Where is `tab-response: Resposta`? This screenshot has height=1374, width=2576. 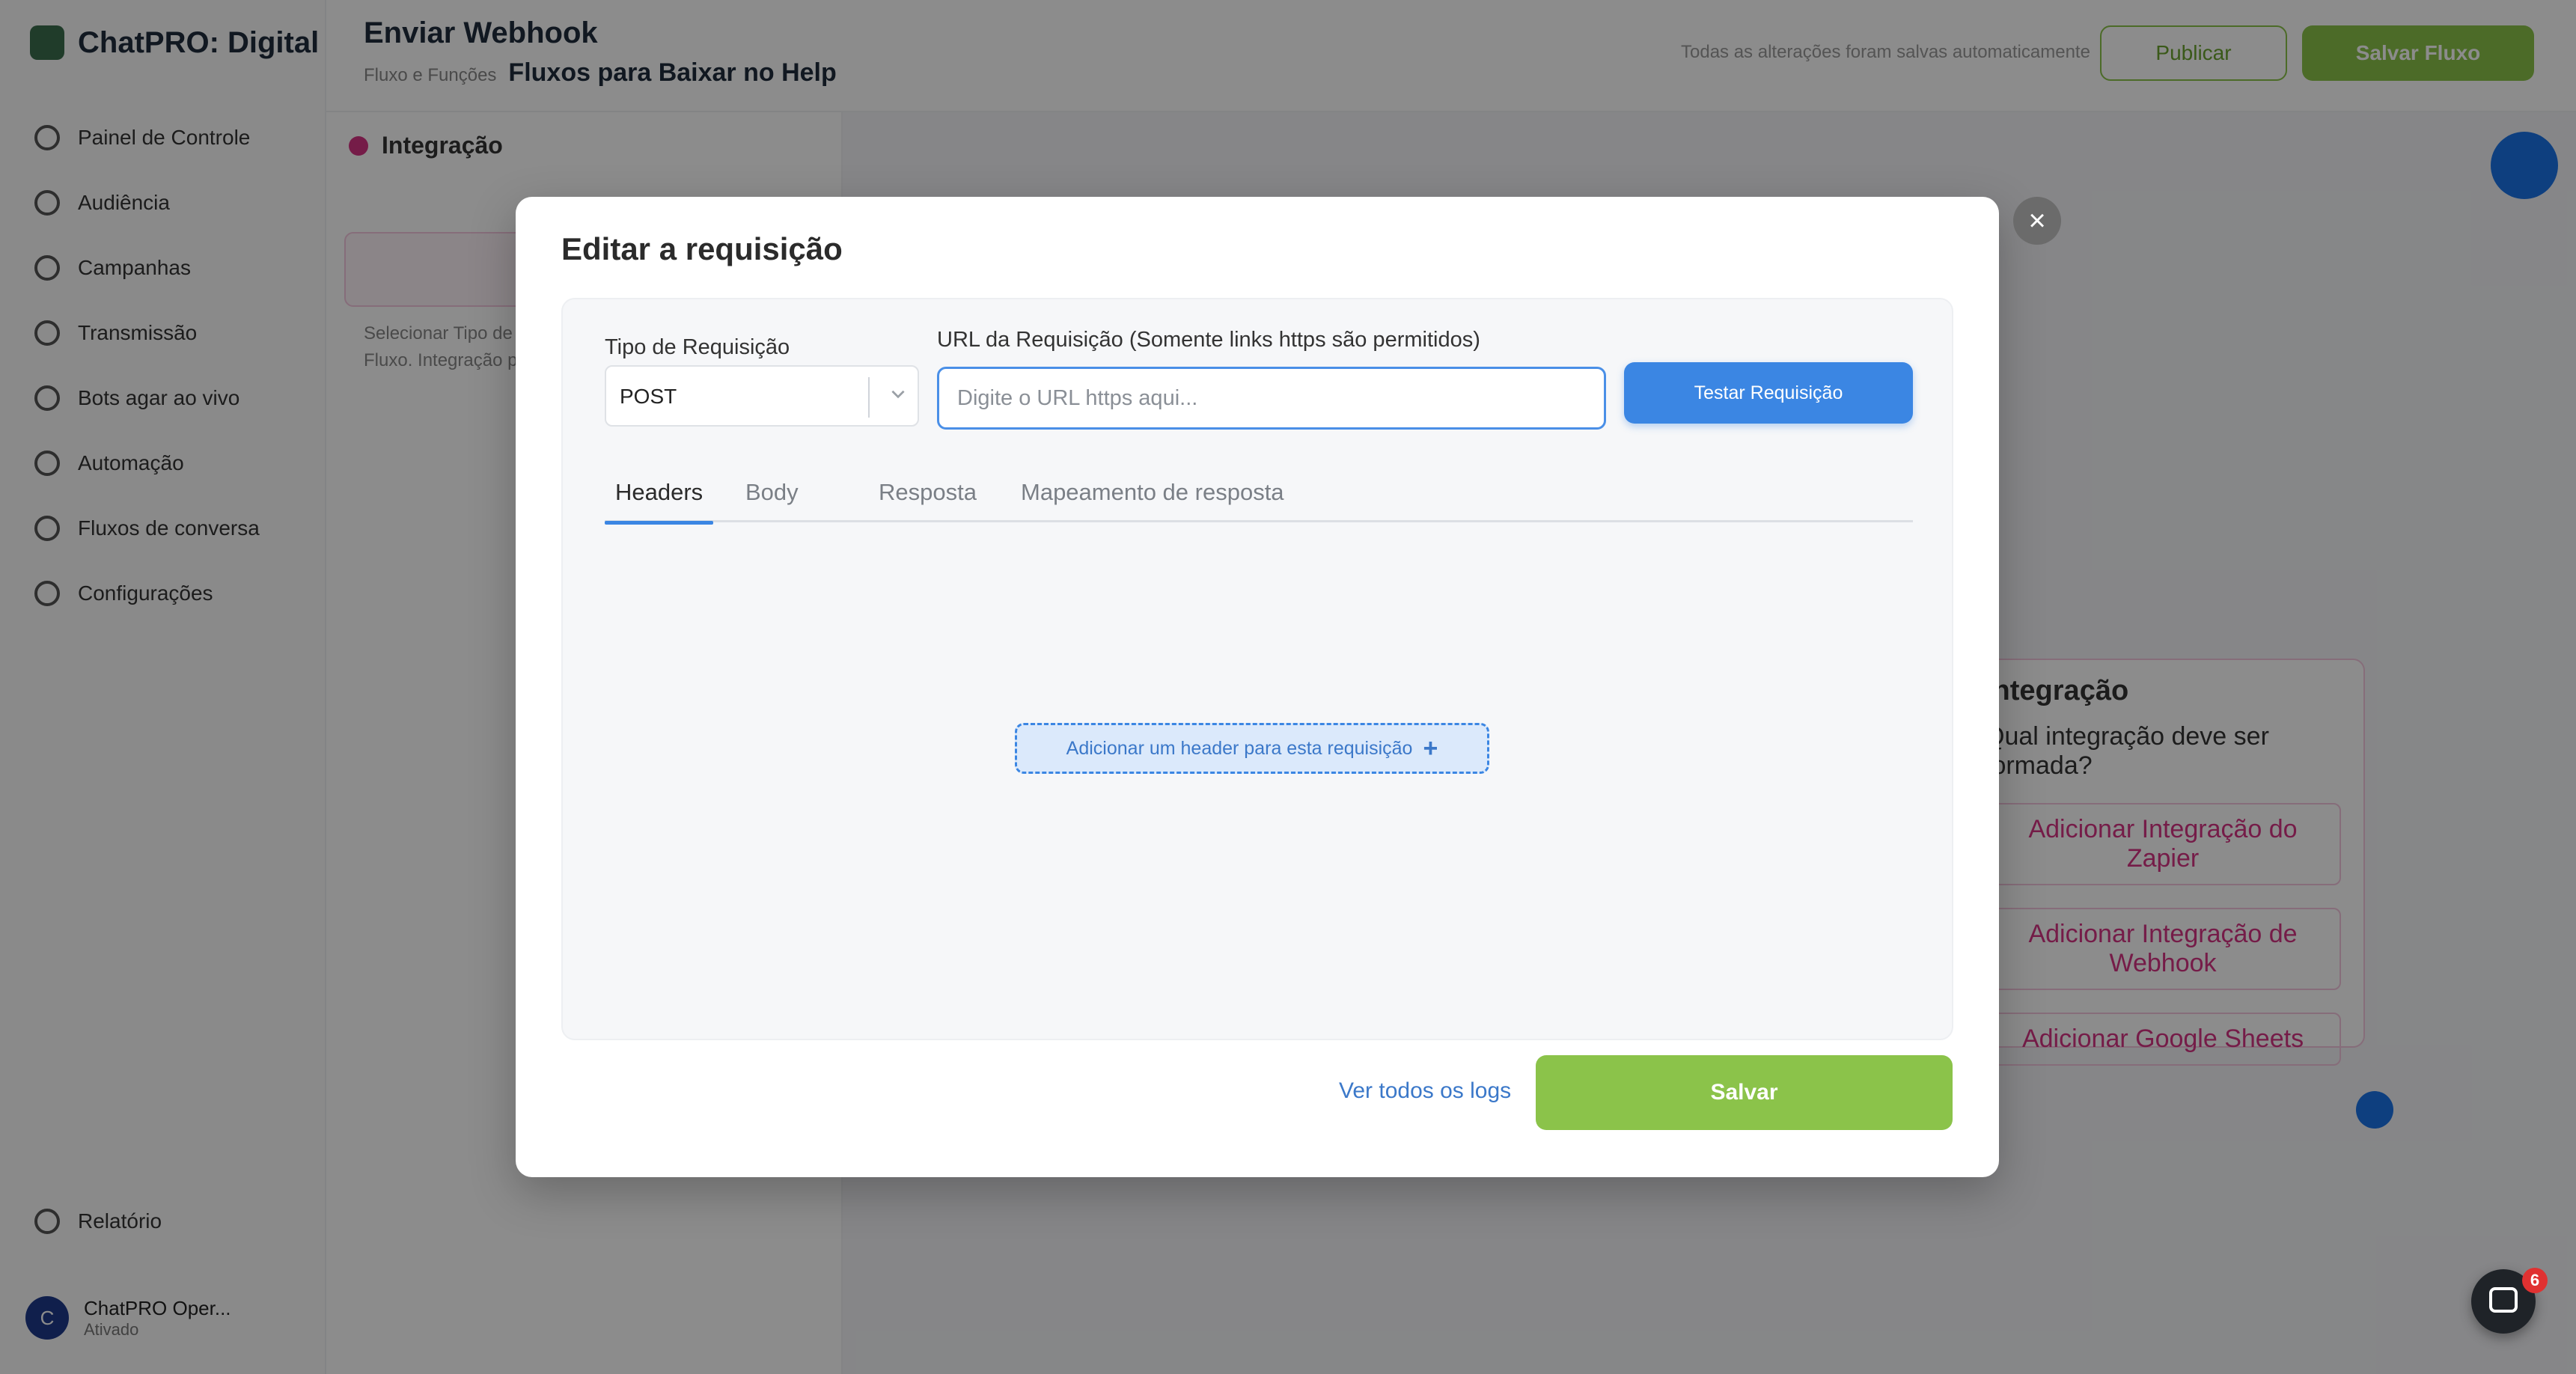 tab-response: Resposta is located at coordinates (928, 501).